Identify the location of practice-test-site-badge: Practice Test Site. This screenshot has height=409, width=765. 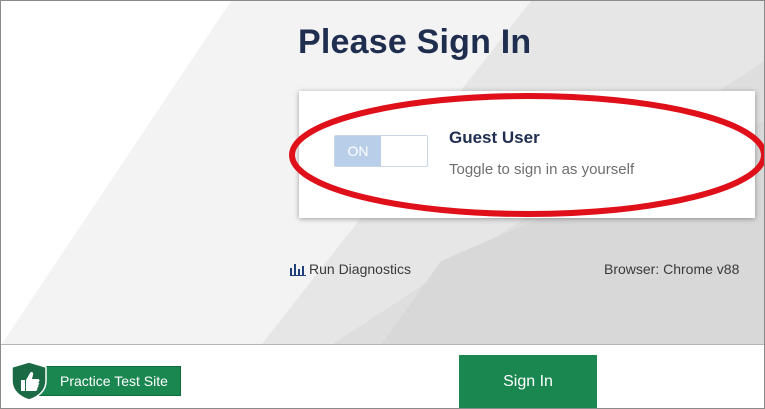
(95, 381).